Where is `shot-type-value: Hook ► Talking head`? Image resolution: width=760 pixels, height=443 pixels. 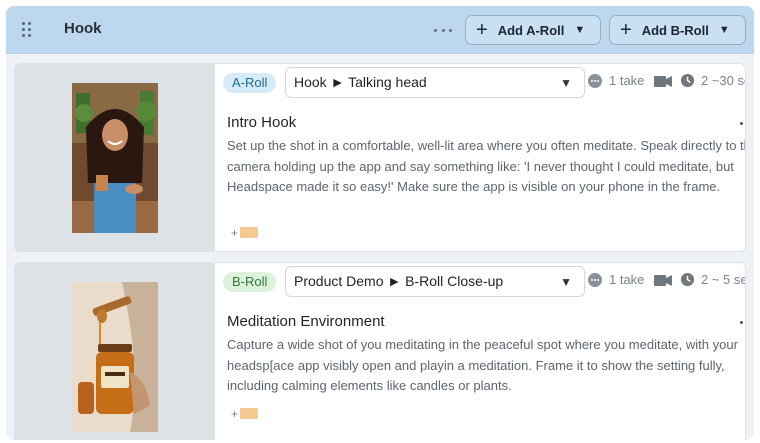
shot-type-value: Hook ► Talking head is located at coordinates (360, 82).